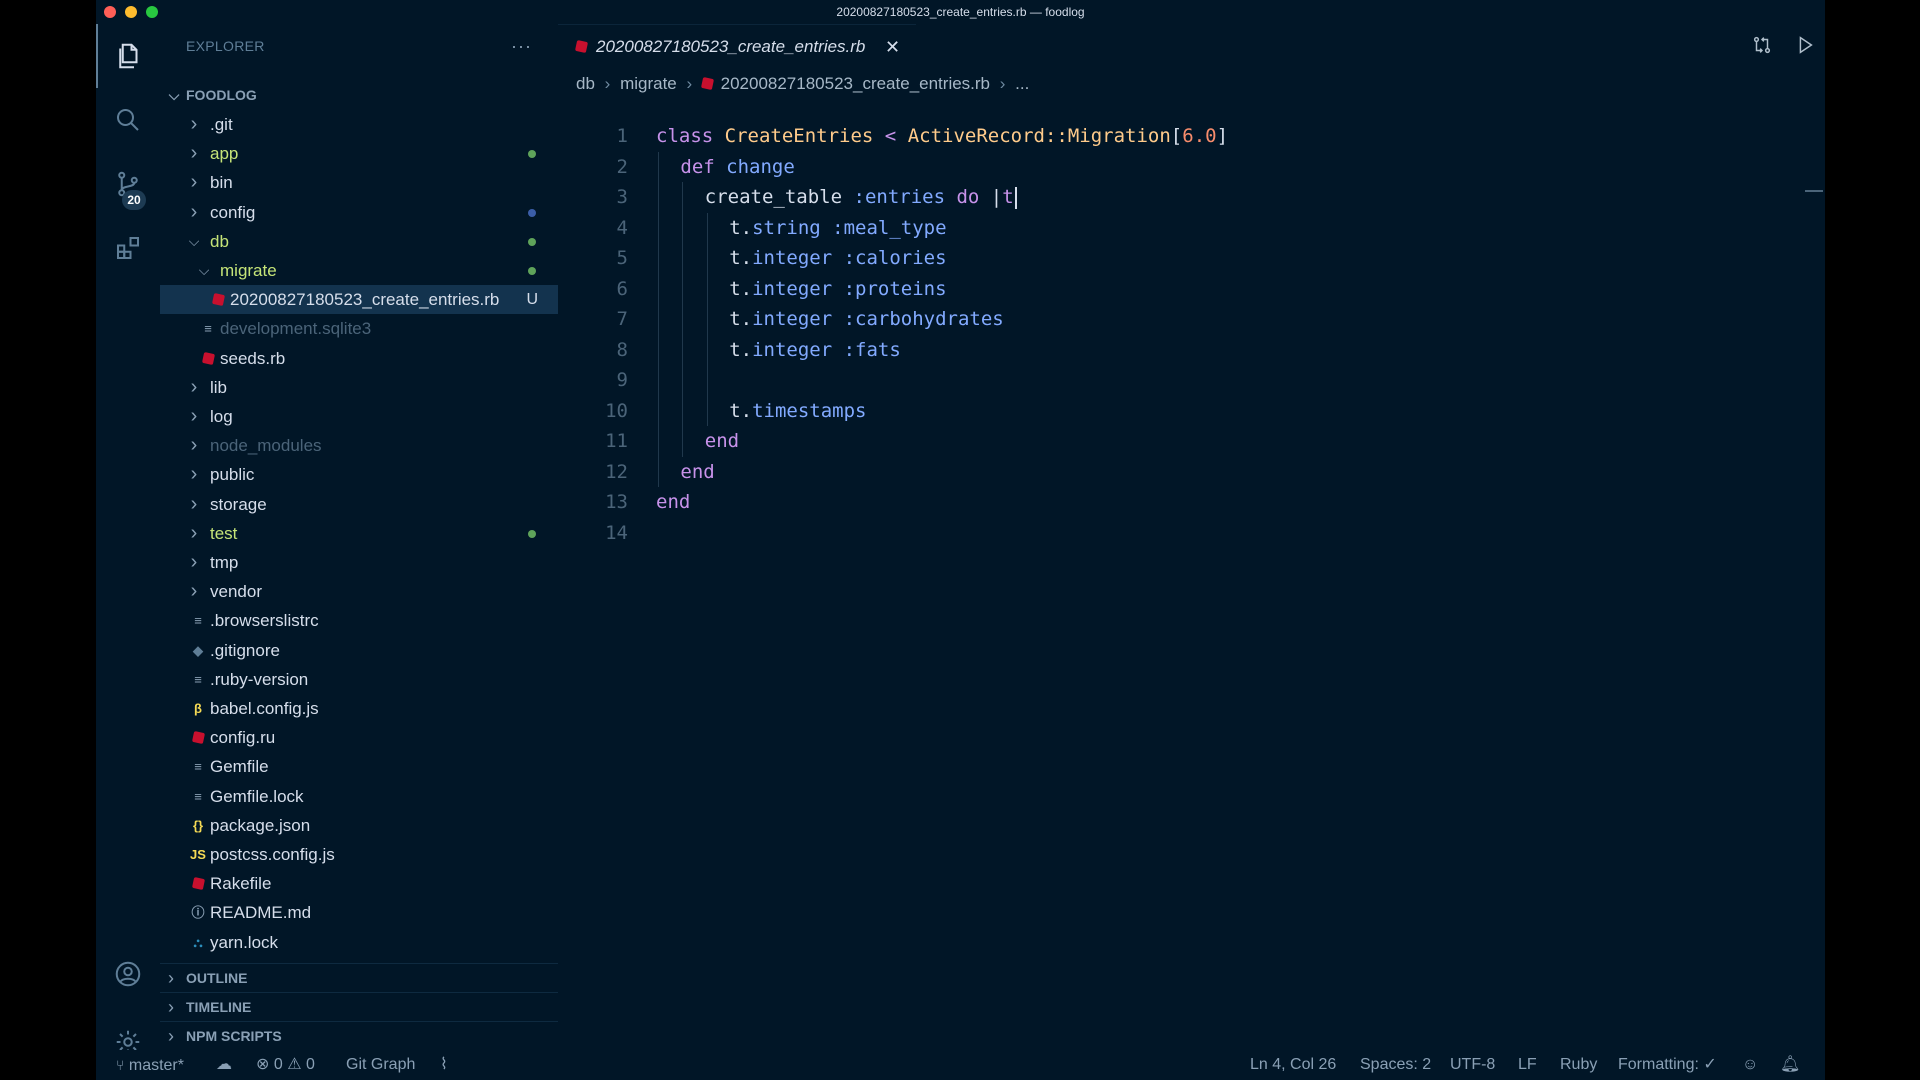  Describe the element at coordinates (1015, 197) in the screenshot. I see `text-cursor` at that location.